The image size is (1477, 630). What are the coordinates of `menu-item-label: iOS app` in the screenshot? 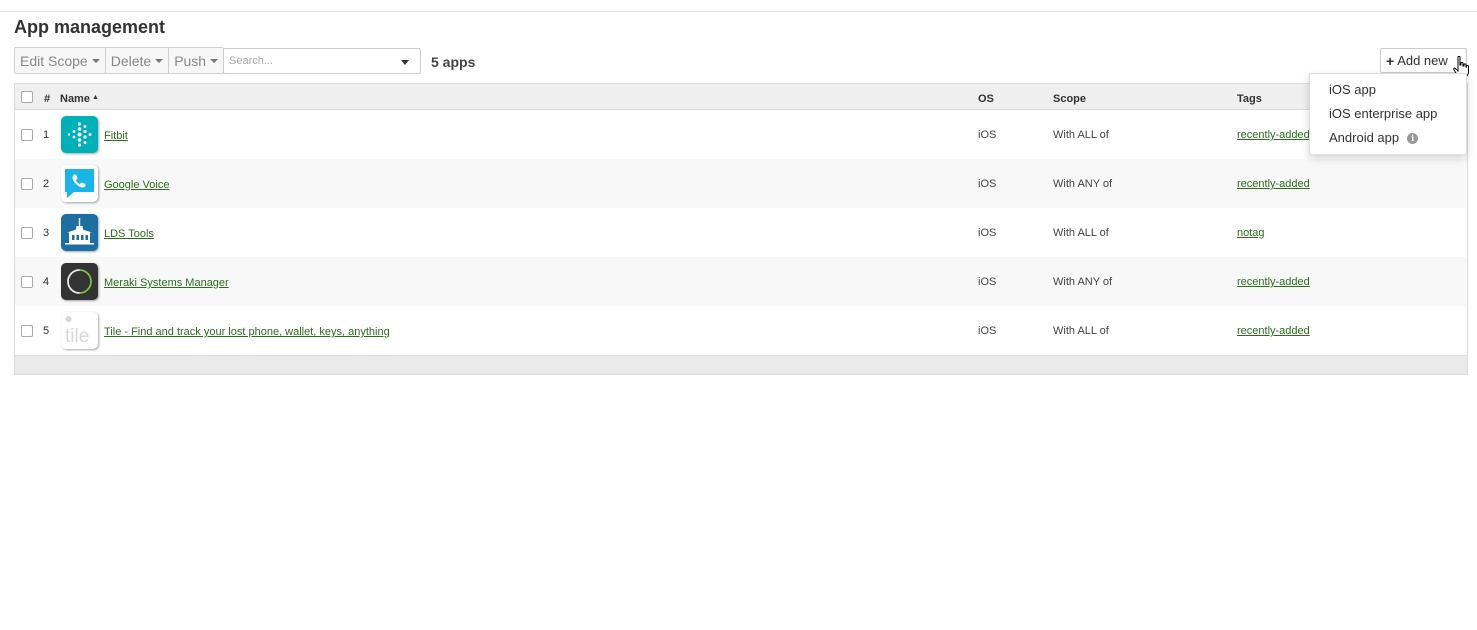 It's located at (1352, 89).